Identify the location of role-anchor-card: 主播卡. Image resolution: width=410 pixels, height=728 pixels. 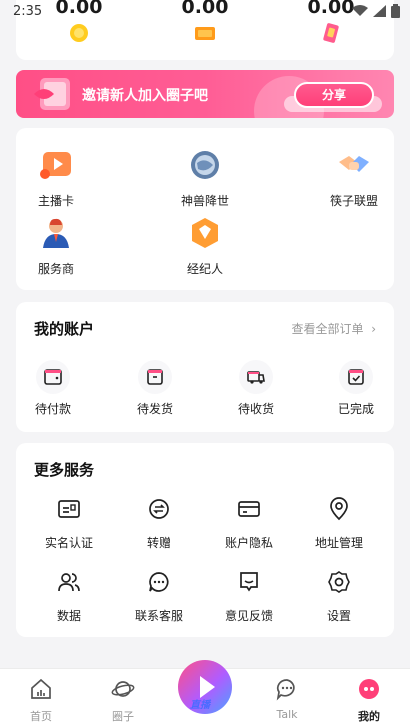
(56, 178).